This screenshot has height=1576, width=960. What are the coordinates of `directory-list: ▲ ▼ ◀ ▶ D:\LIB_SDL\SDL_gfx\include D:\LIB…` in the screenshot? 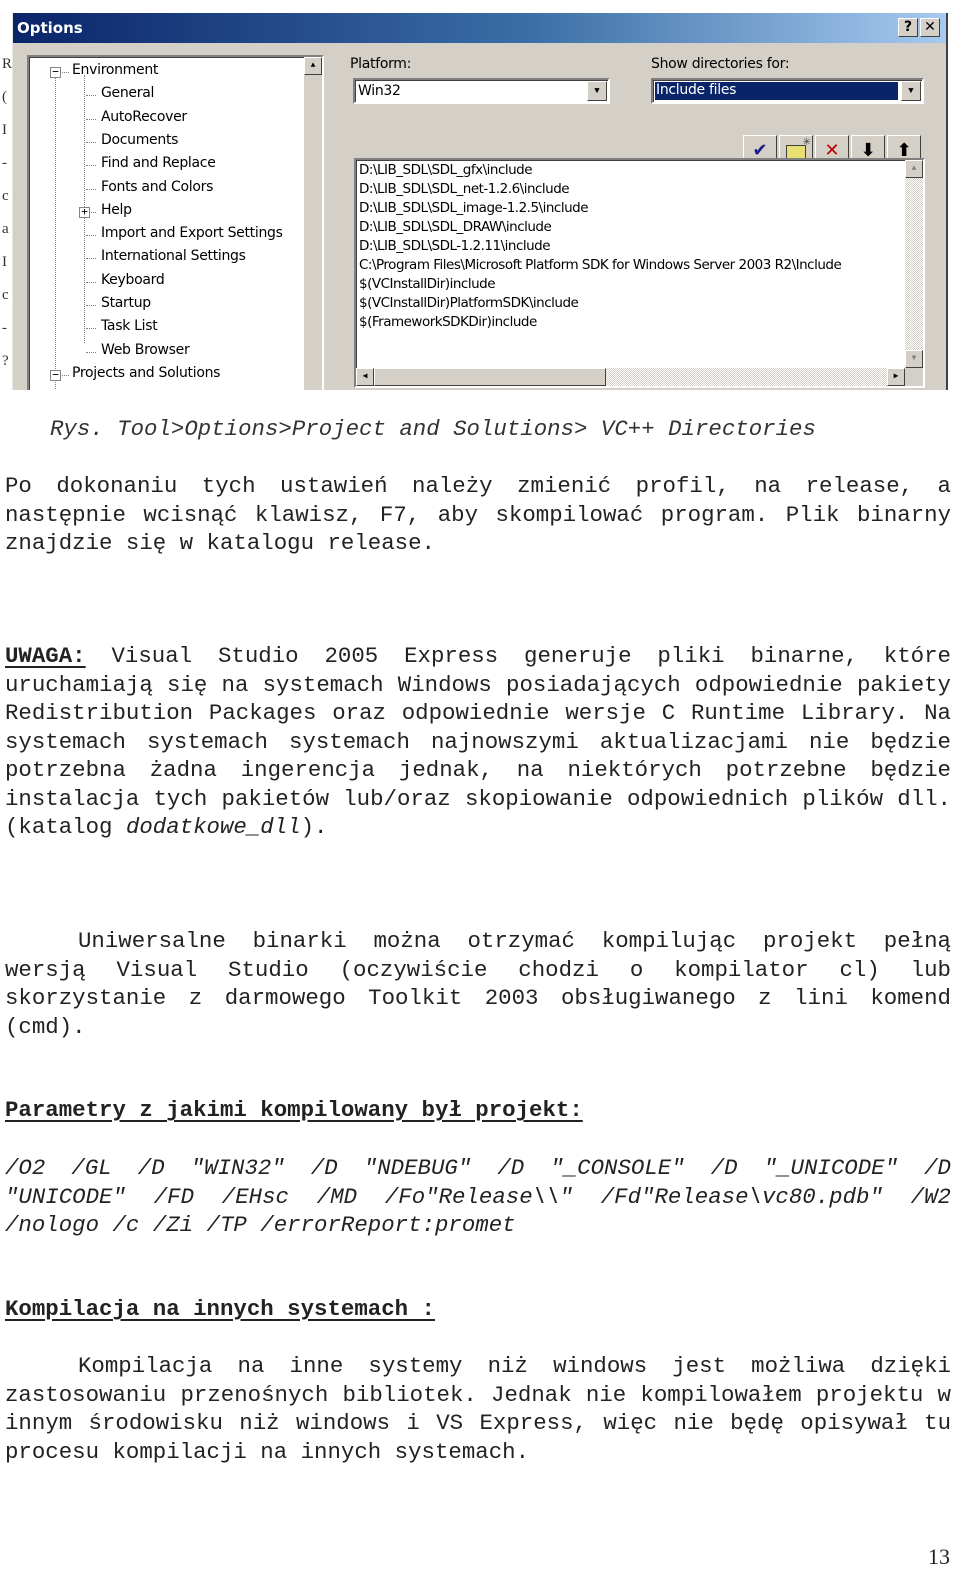 It's located at (639, 273).